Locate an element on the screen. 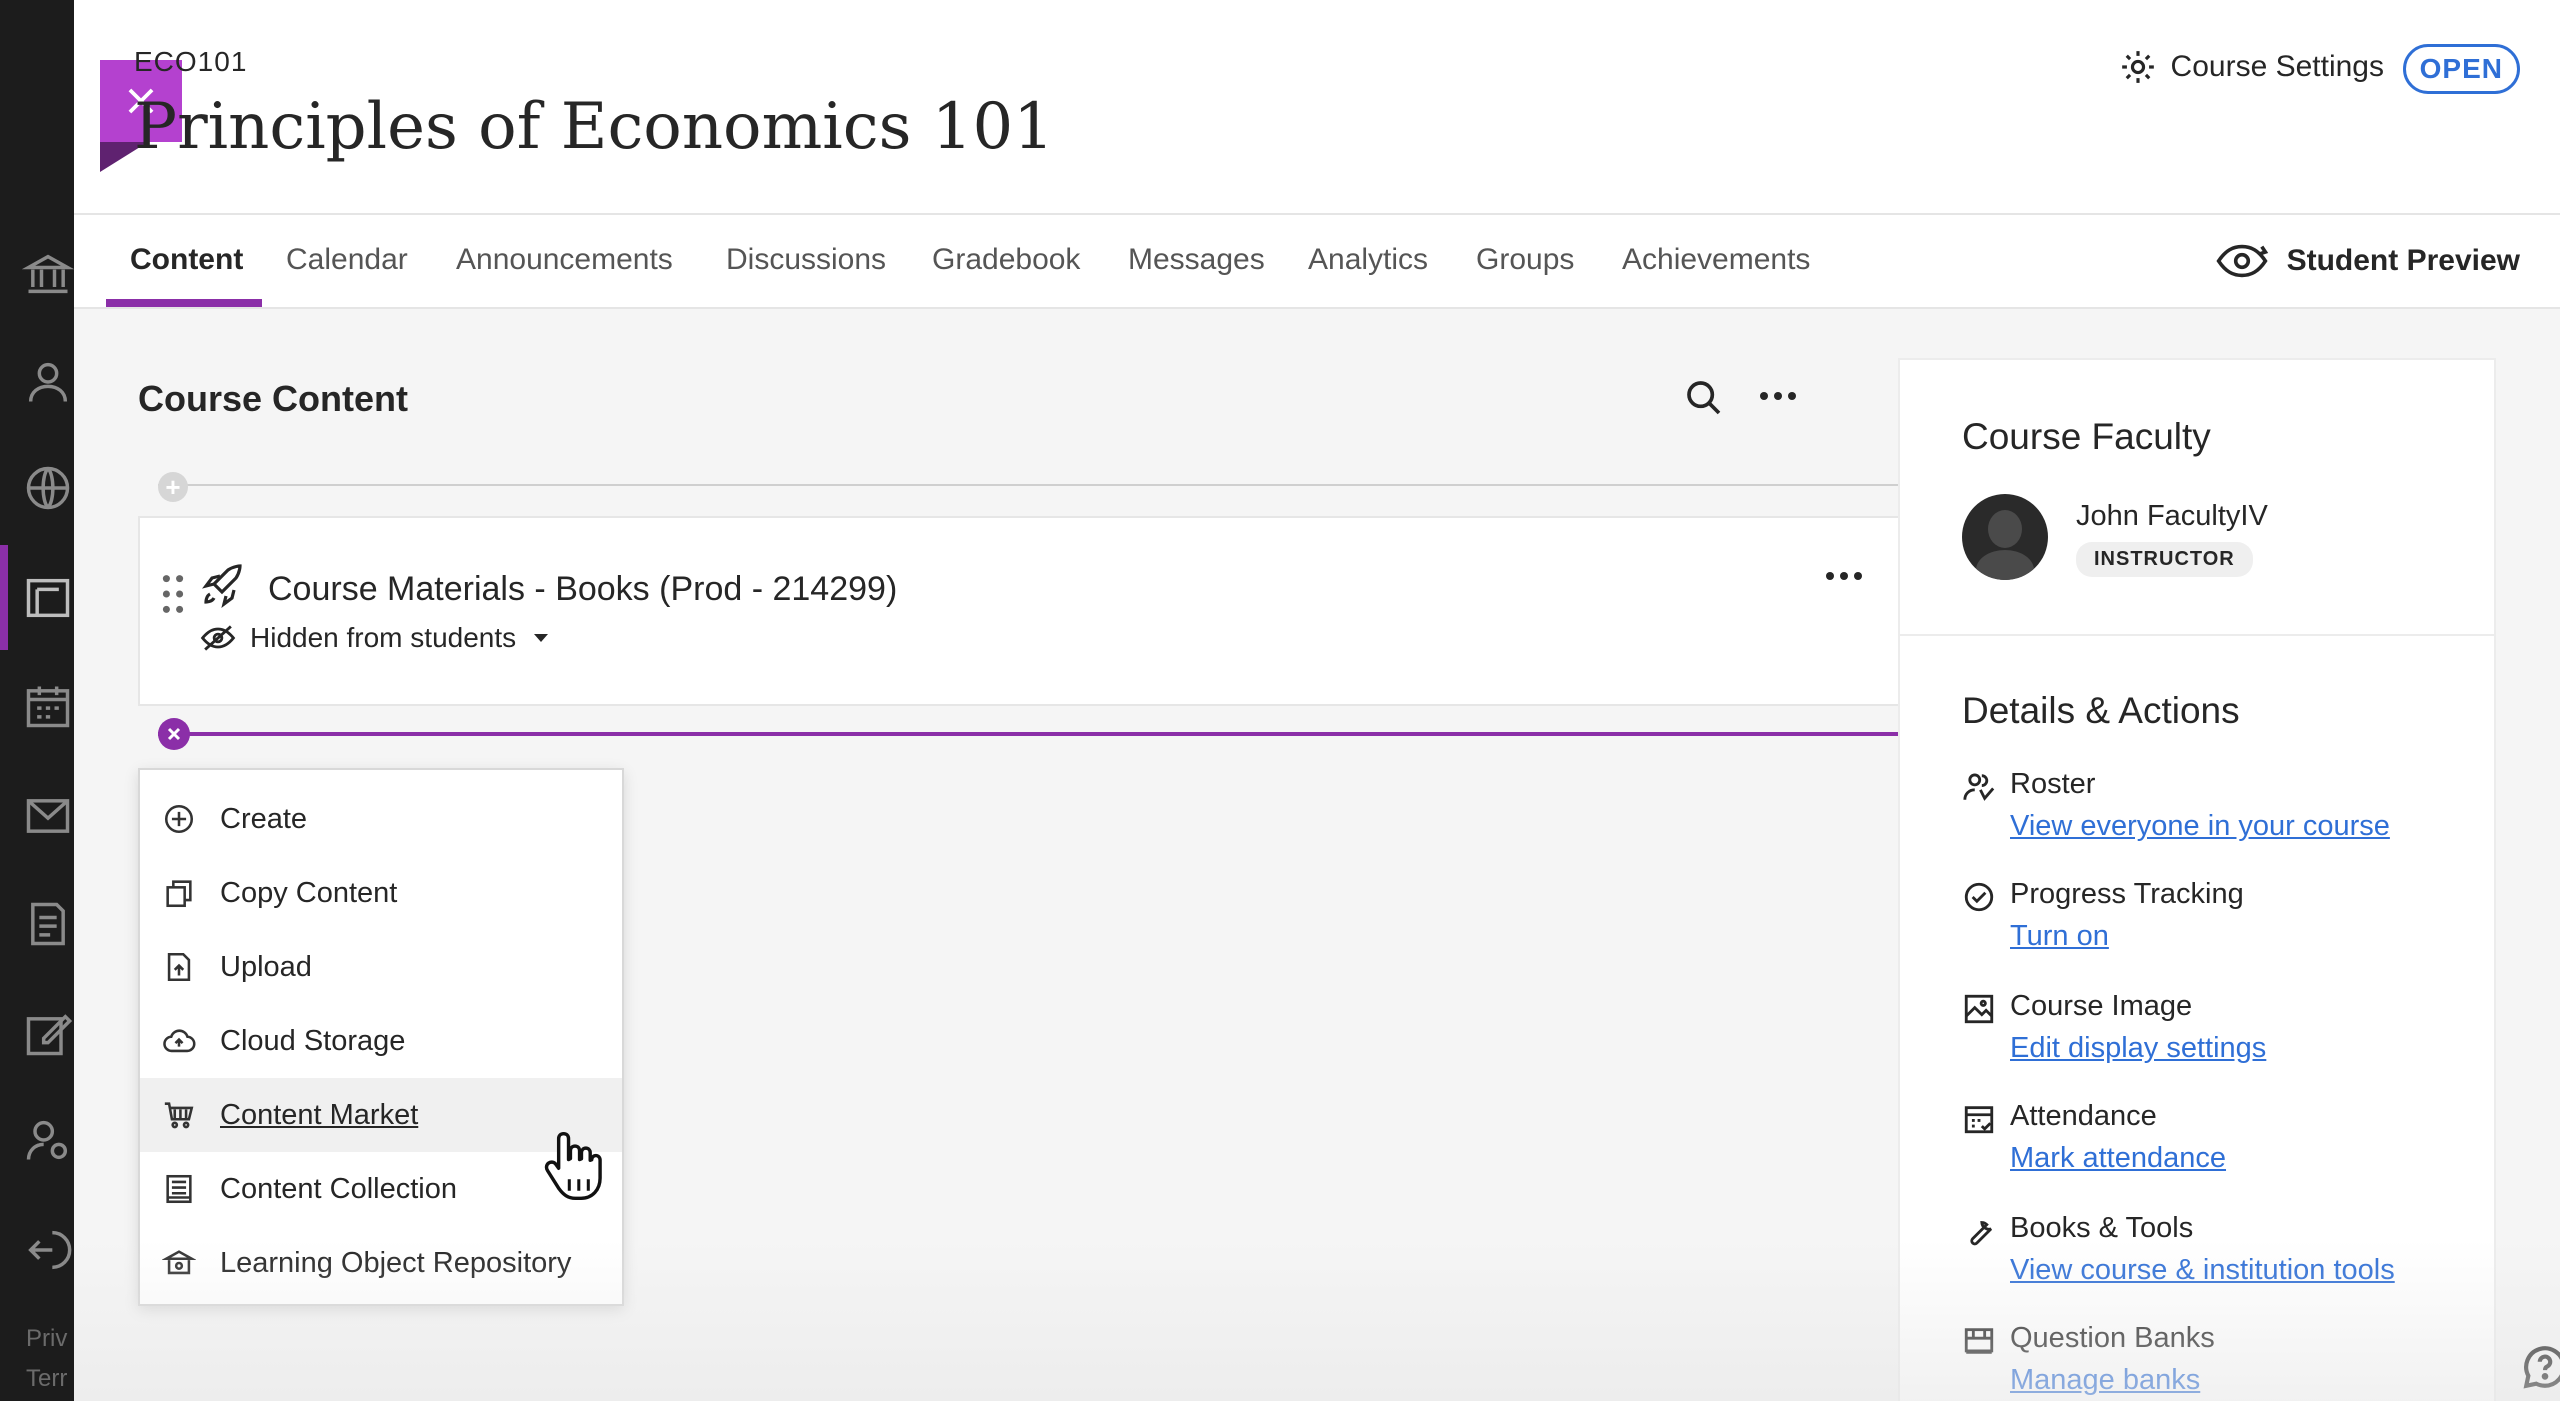 Image resolution: width=2560 pixels, height=1401 pixels. tab-content: Content is located at coordinates (186, 260).